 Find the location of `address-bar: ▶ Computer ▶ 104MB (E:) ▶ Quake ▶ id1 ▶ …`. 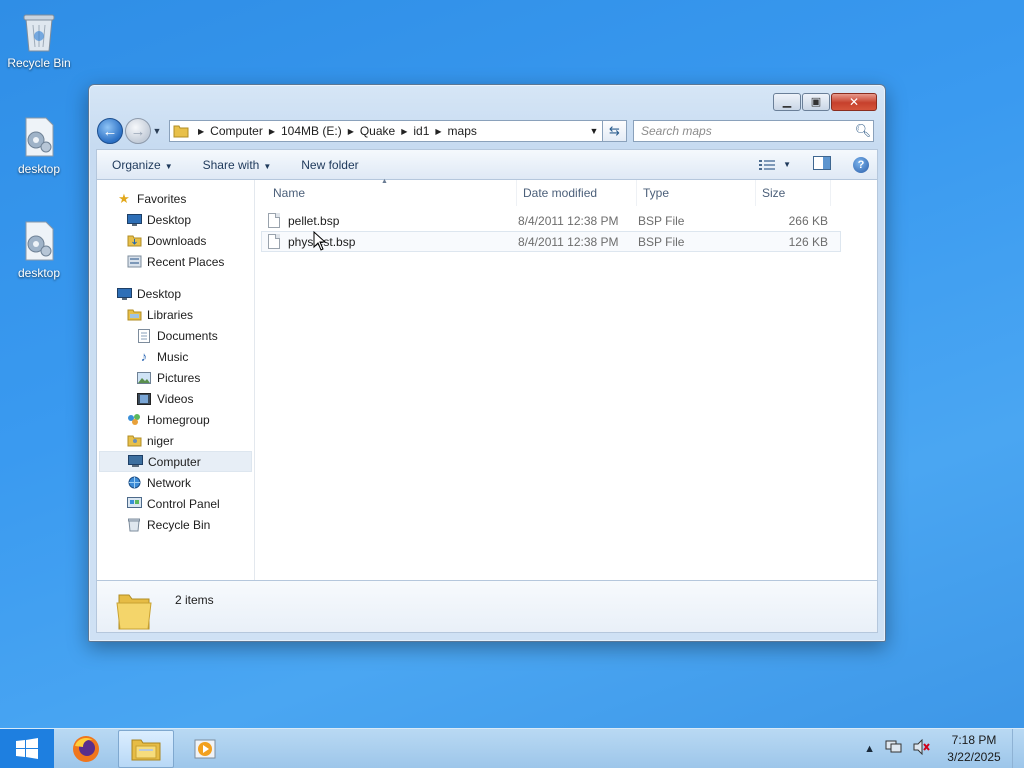

address-bar: ▶ Computer ▶ 104MB (E:) ▶ Quake ▶ id1 ▶ … is located at coordinates (386, 131).